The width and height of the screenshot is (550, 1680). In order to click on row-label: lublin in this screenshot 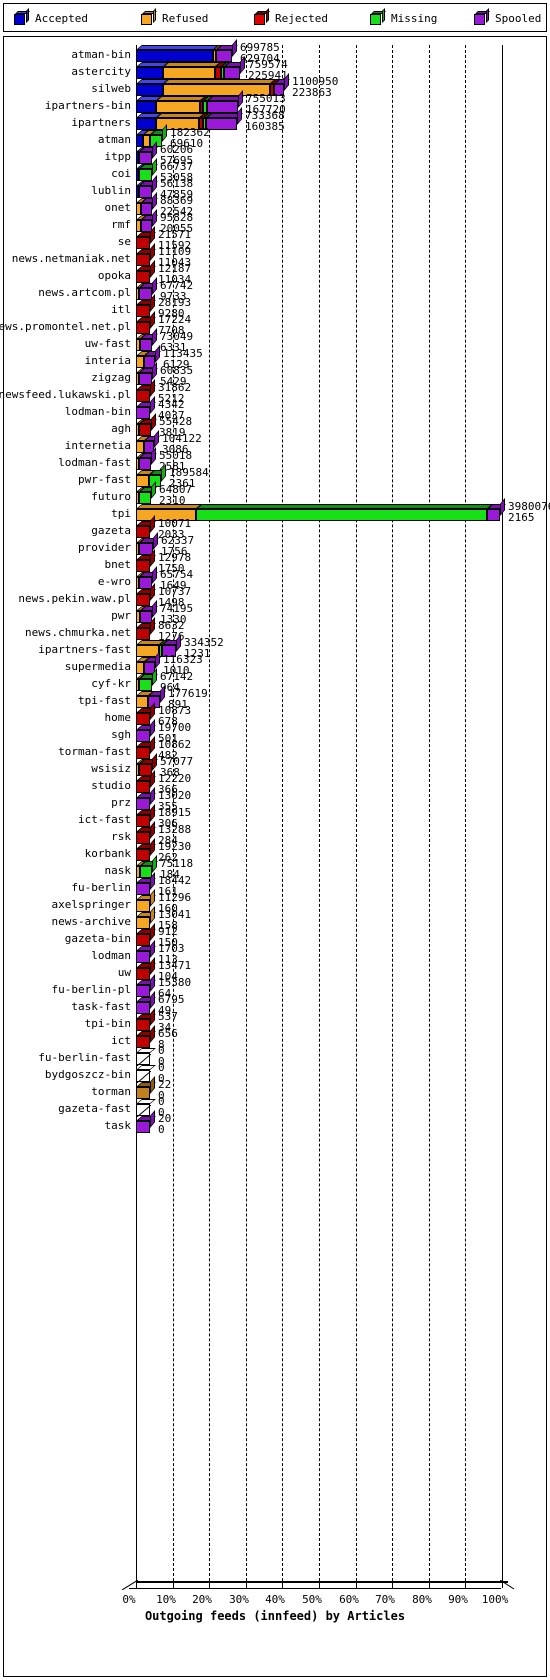, I will do `click(111, 190)`.